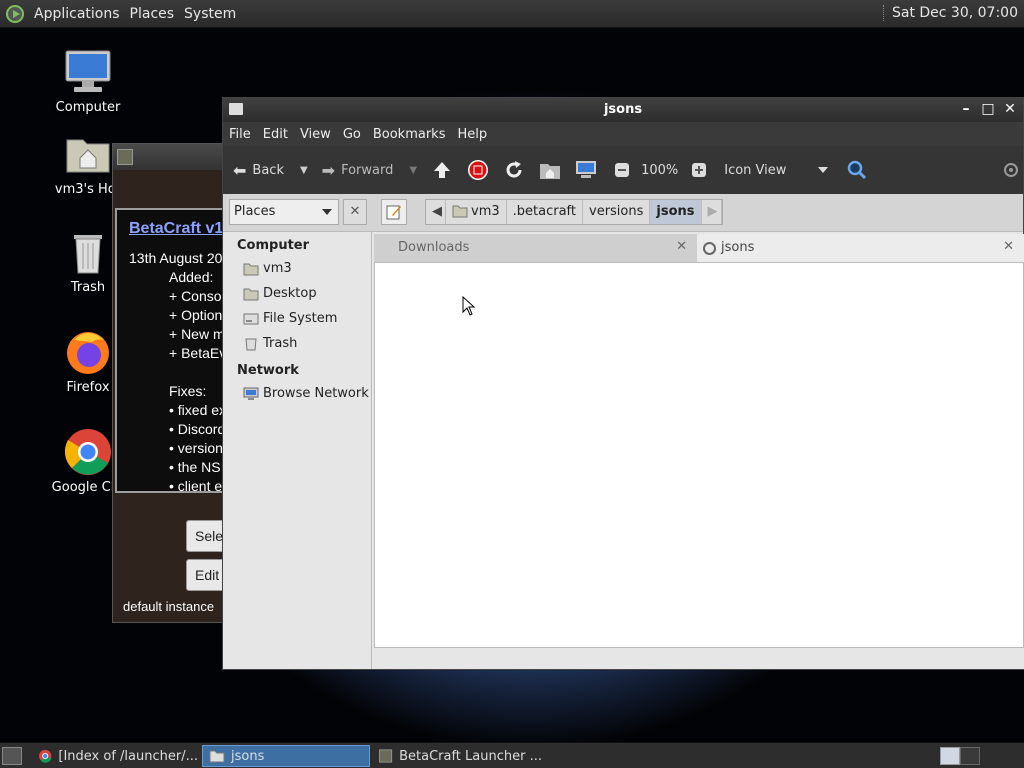 The width and height of the screenshot is (1024, 768). Describe the element at coordinates (15, 13) in the screenshot. I see `distro-logo-icon` at that location.